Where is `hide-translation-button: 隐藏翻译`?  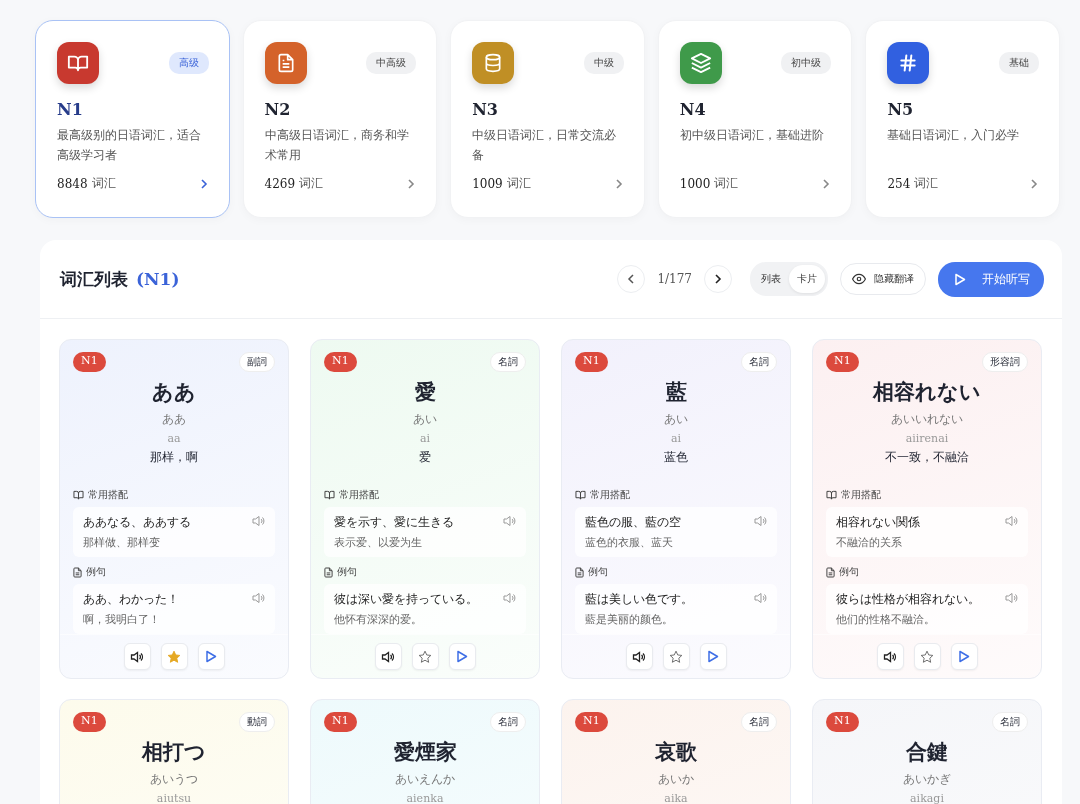
hide-translation-button: 隐藏翻译 is located at coordinates (883, 279).